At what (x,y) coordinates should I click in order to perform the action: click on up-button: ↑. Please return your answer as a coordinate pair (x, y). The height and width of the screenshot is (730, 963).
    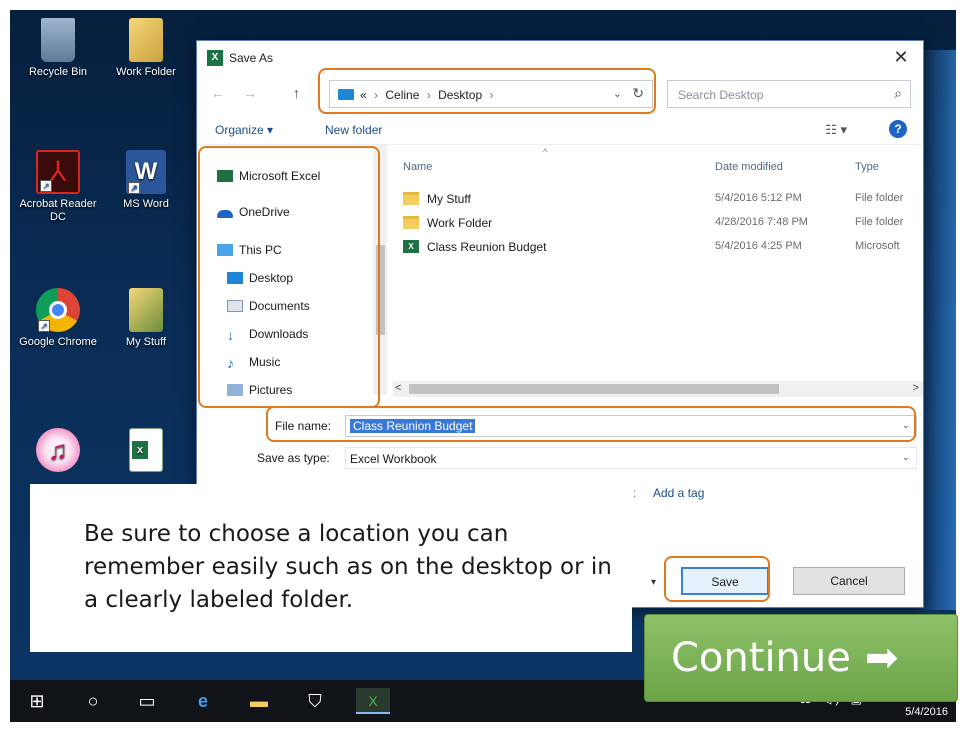
    Looking at the image, I should click on (296, 93).